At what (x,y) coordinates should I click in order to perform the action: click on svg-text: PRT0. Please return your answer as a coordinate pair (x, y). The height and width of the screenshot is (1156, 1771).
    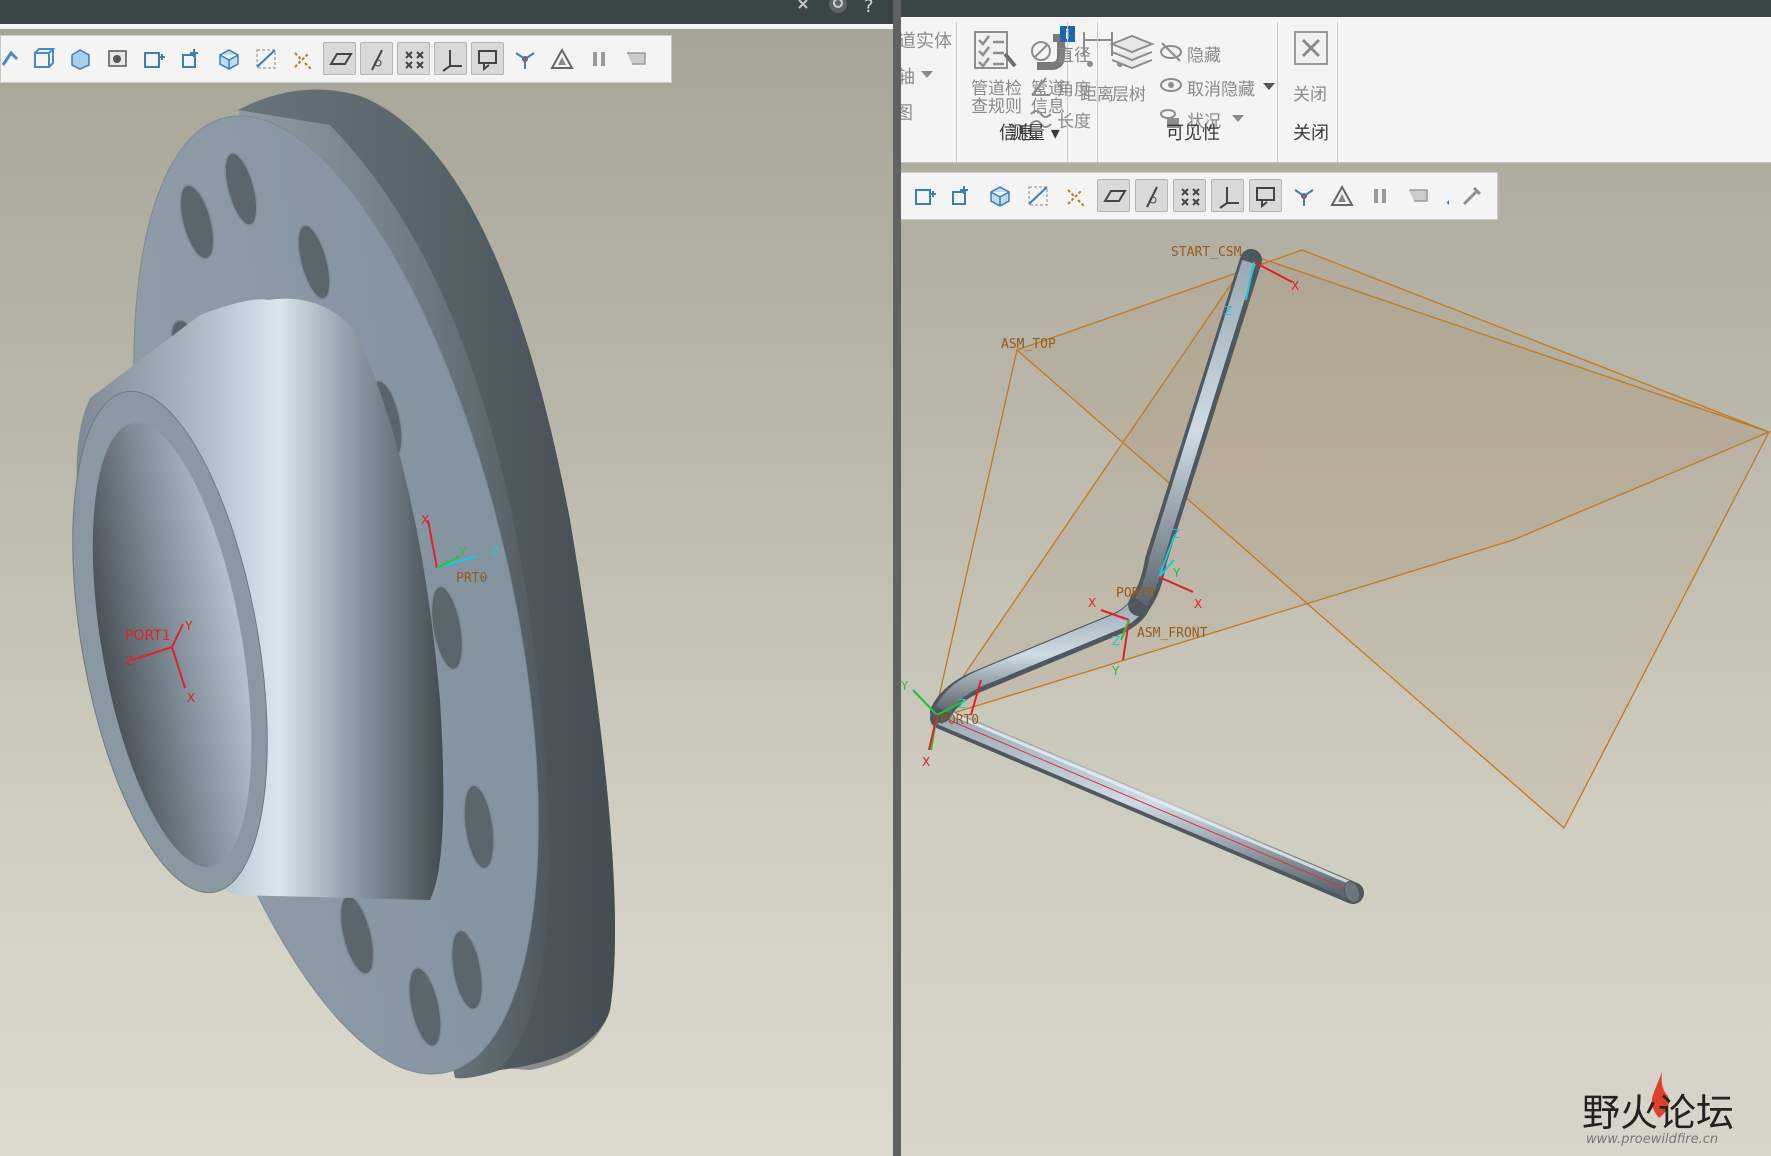
    Looking at the image, I should click on (471, 578).